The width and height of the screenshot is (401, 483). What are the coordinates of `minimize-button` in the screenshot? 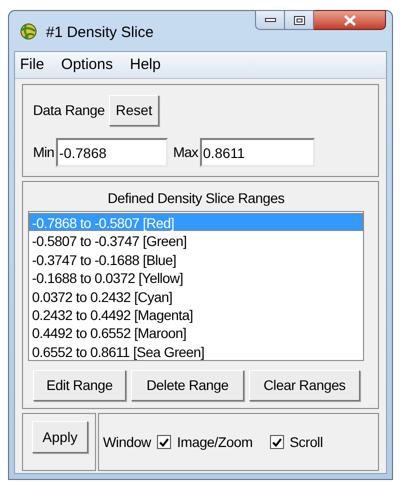 It's located at (270, 20).